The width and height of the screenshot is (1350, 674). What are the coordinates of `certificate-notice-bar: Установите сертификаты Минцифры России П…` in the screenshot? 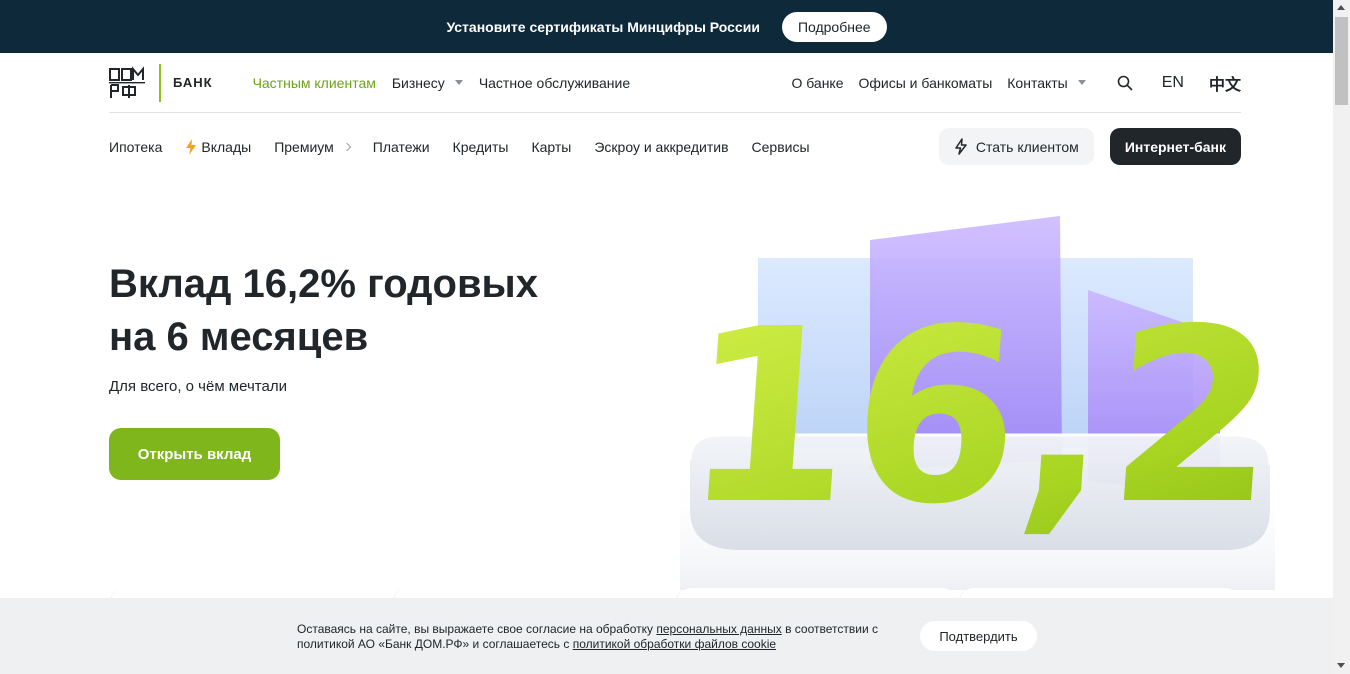 It's located at (666, 26).